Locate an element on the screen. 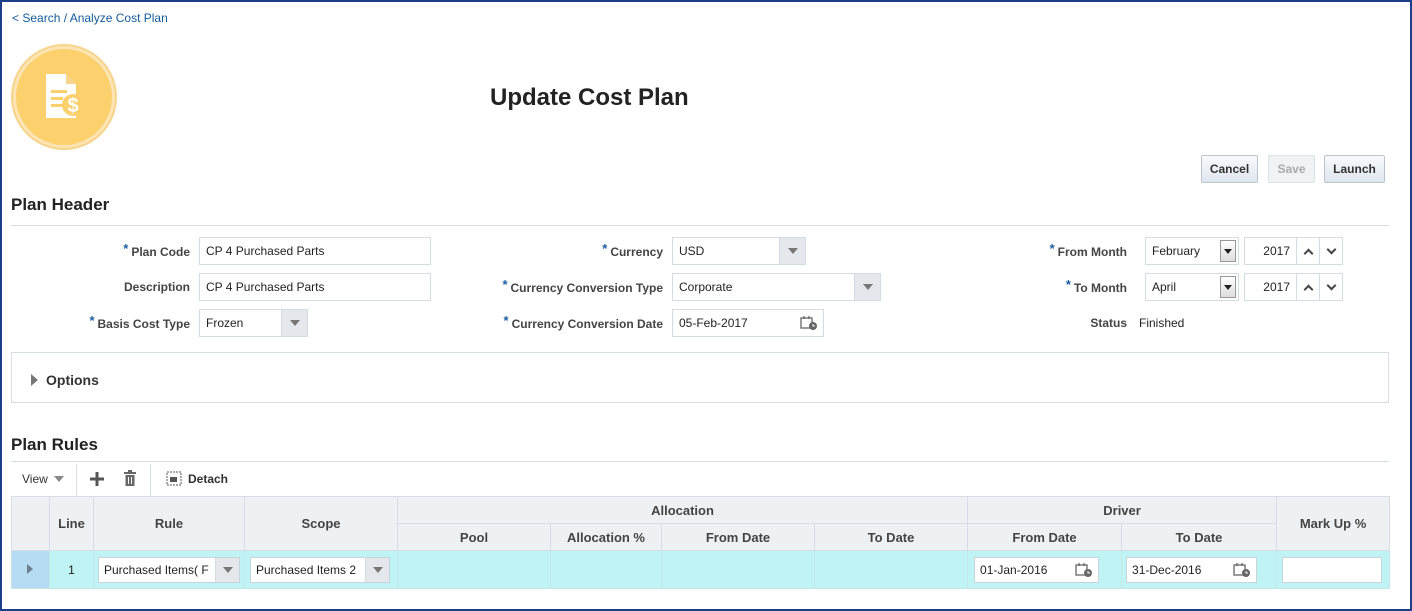 The width and height of the screenshot is (1412, 611). detach-icon is located at coordinates (174, 478).